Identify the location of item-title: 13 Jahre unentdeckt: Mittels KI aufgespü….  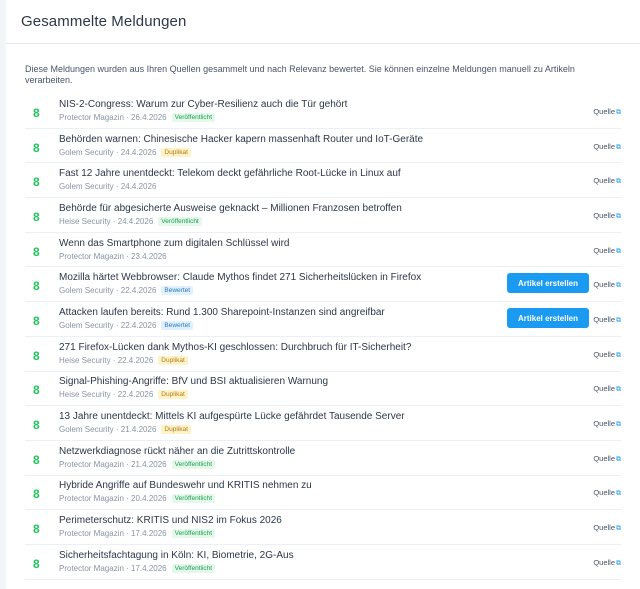
(232, 417).